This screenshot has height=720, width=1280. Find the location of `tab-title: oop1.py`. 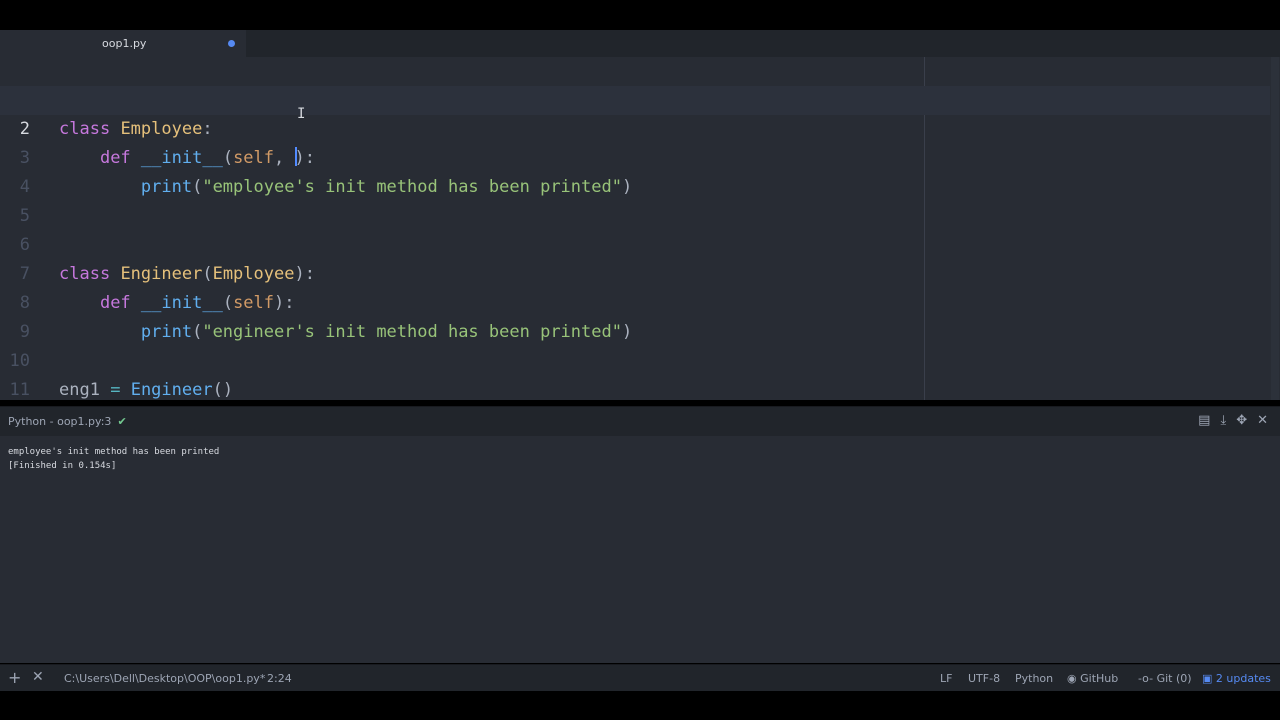

tab-title: oop1.py is located at coordinates (124, 43).